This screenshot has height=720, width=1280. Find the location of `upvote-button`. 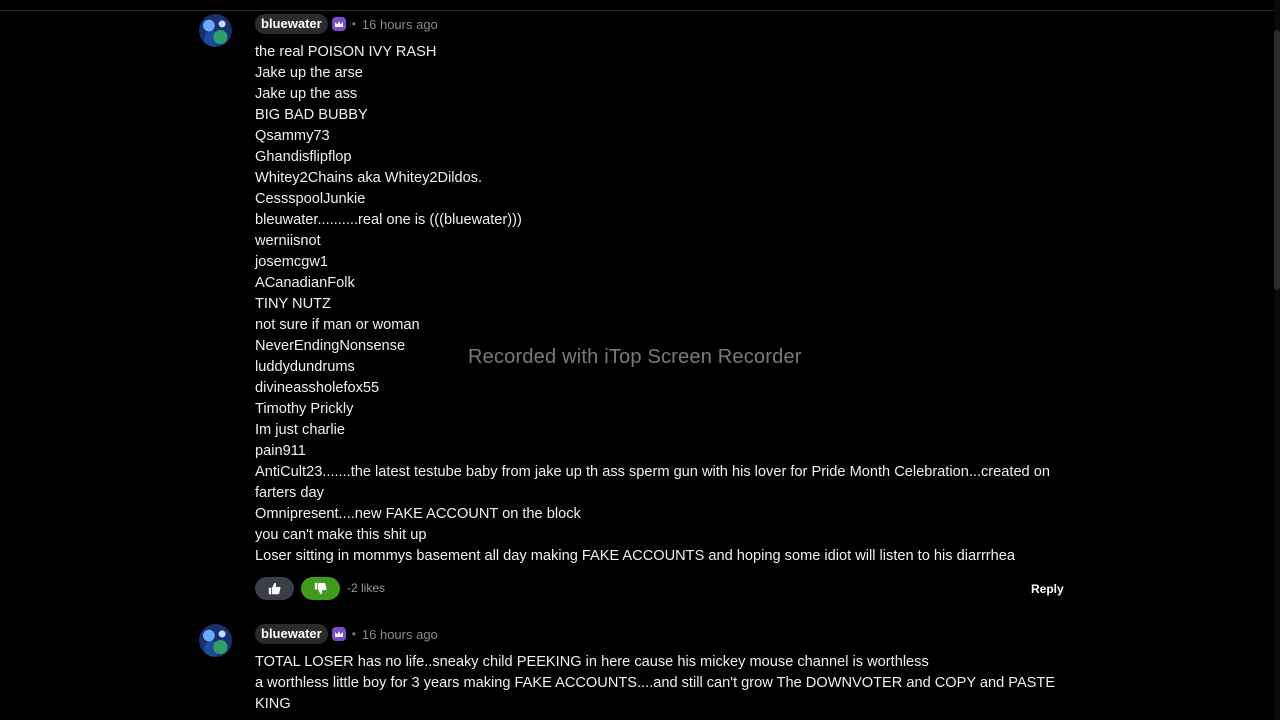

upvote-button is located at coordinates (274, 588).